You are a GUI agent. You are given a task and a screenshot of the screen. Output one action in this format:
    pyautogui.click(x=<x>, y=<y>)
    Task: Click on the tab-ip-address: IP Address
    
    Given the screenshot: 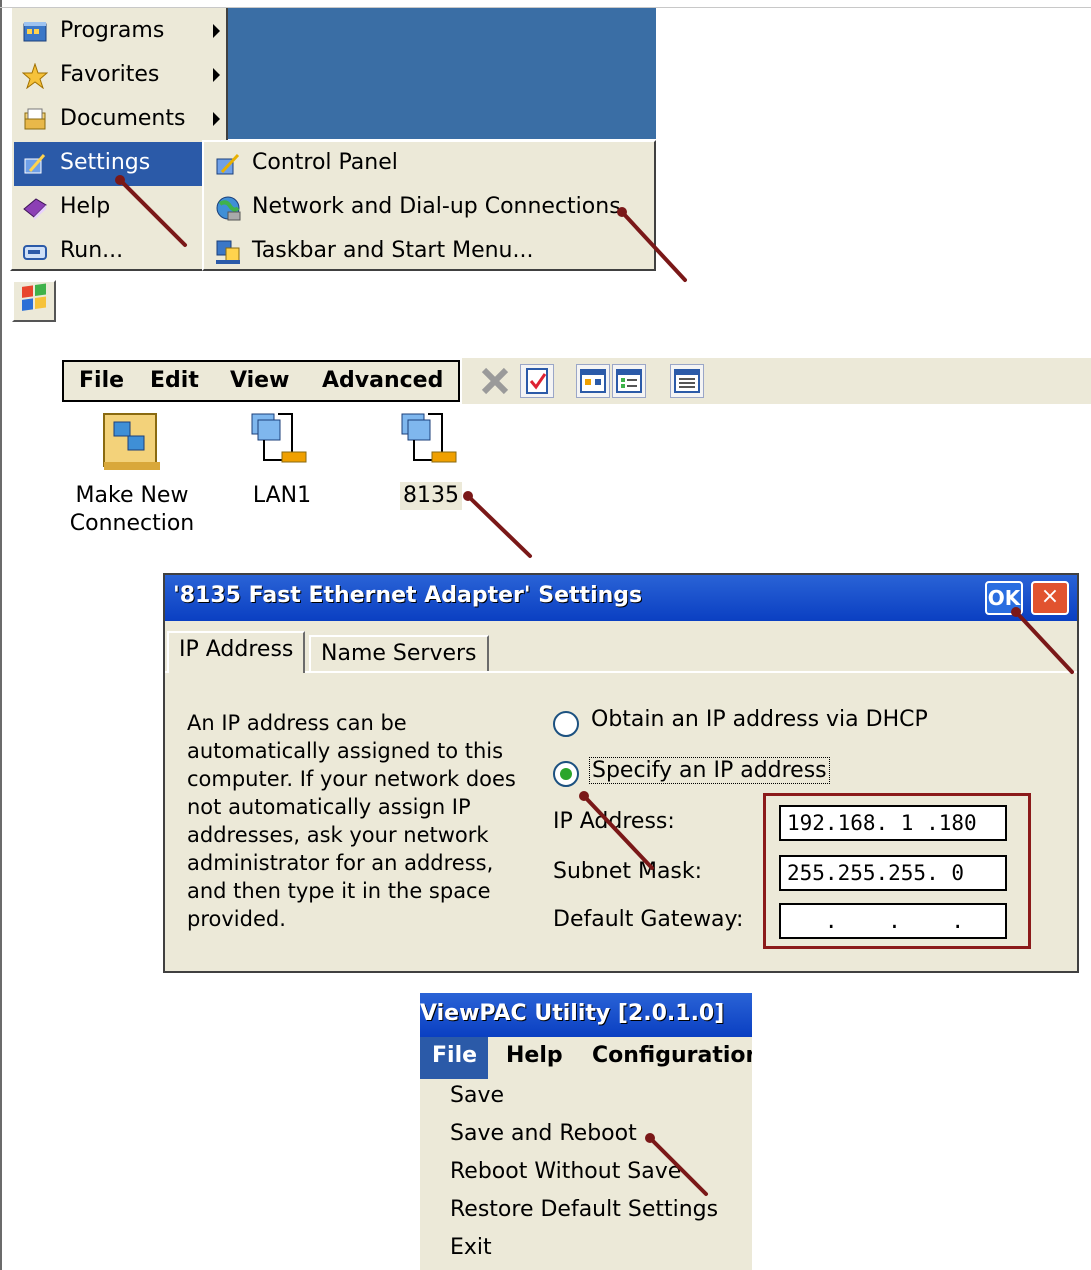 What is the action you would take?
    pyautogui.click(x=236, y=652)
    